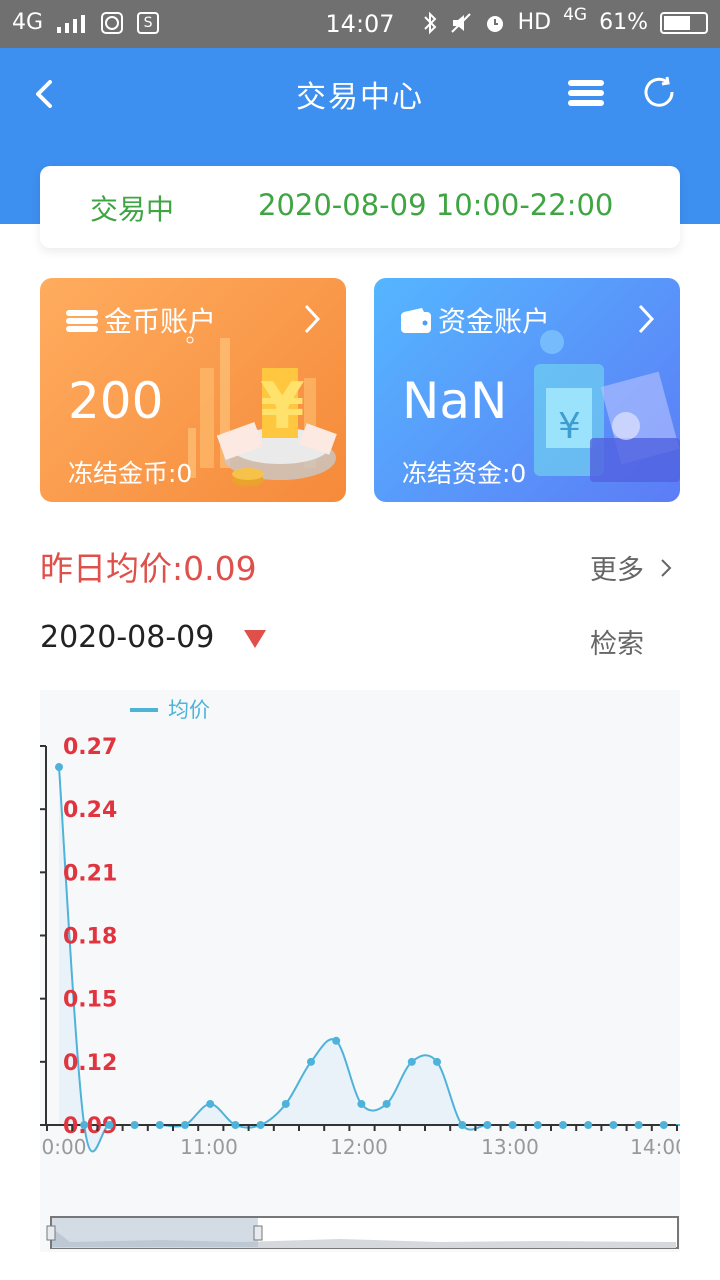  Describe the element at coordinates (455, 401) in the screenshot. I see `fund-balance: NaN` at that location.